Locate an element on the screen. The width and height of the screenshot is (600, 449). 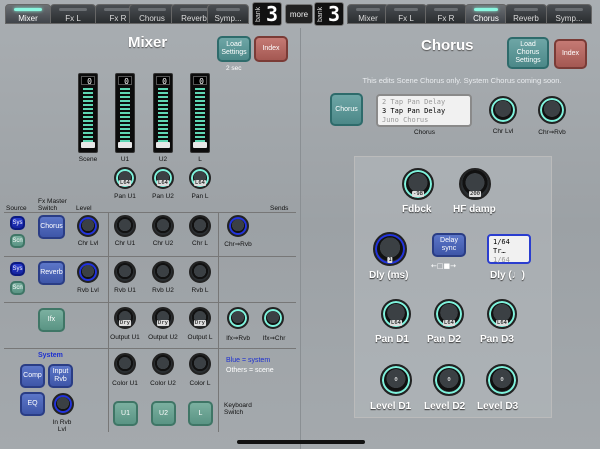
chorus-sys-button: Sys is located at coordinates (17, 223).